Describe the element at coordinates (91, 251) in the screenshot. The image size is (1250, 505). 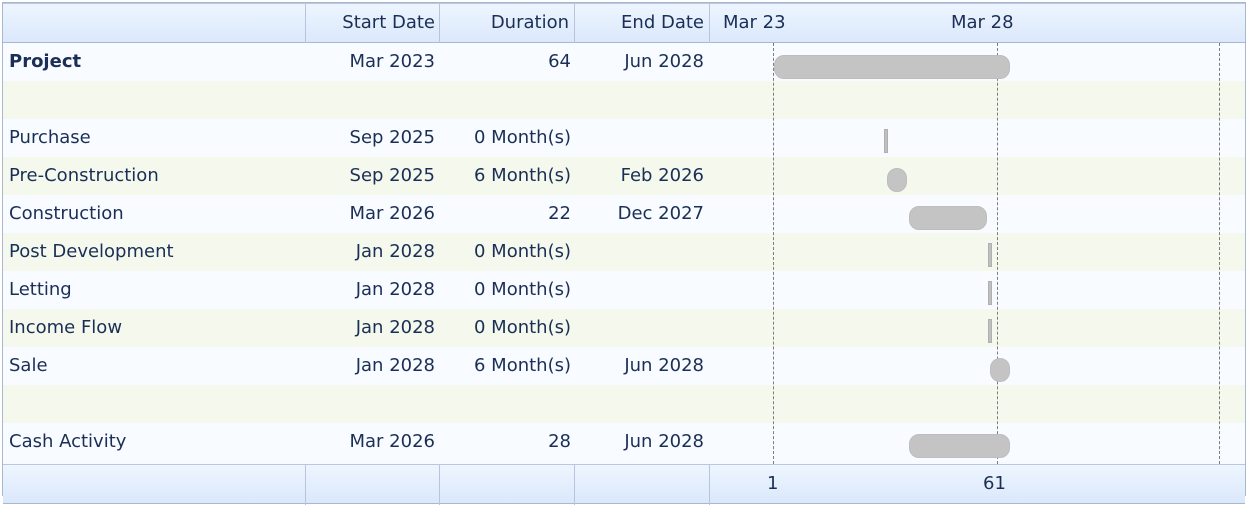
I see `task-name: Post Development` at that location.